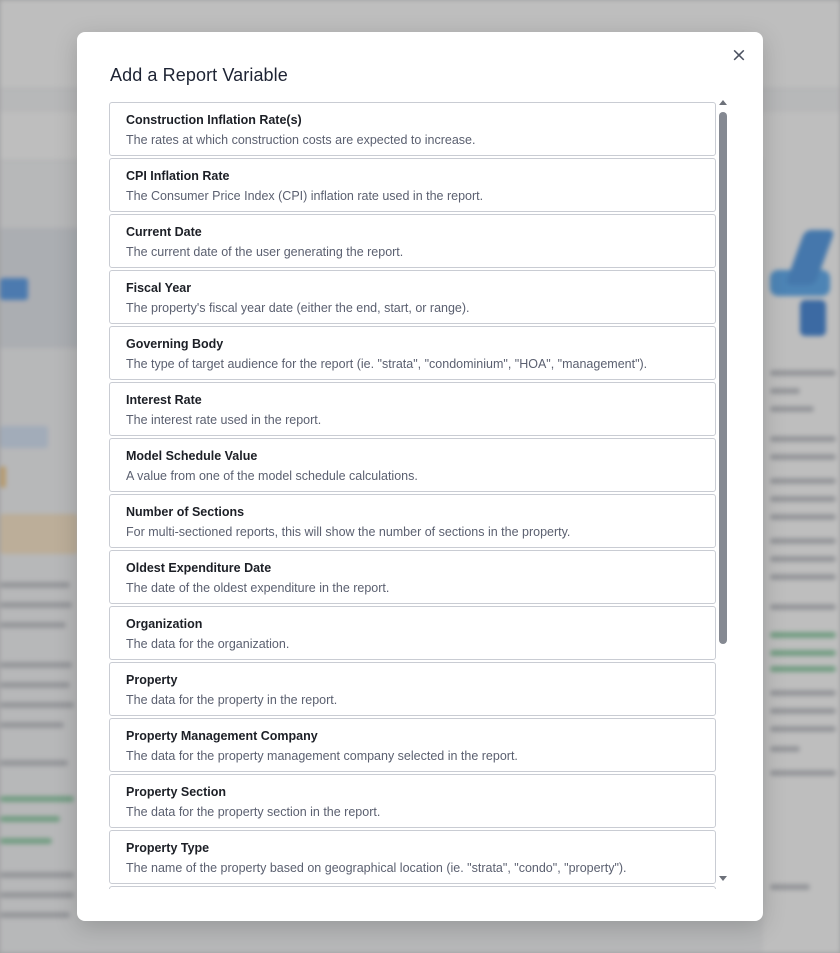 The image size is (840, 953). What do you see at coordinates (224, 420) in the screenshot?
I see `variable-description: The interest rate used in the report.` at bounding box center [224, 420].